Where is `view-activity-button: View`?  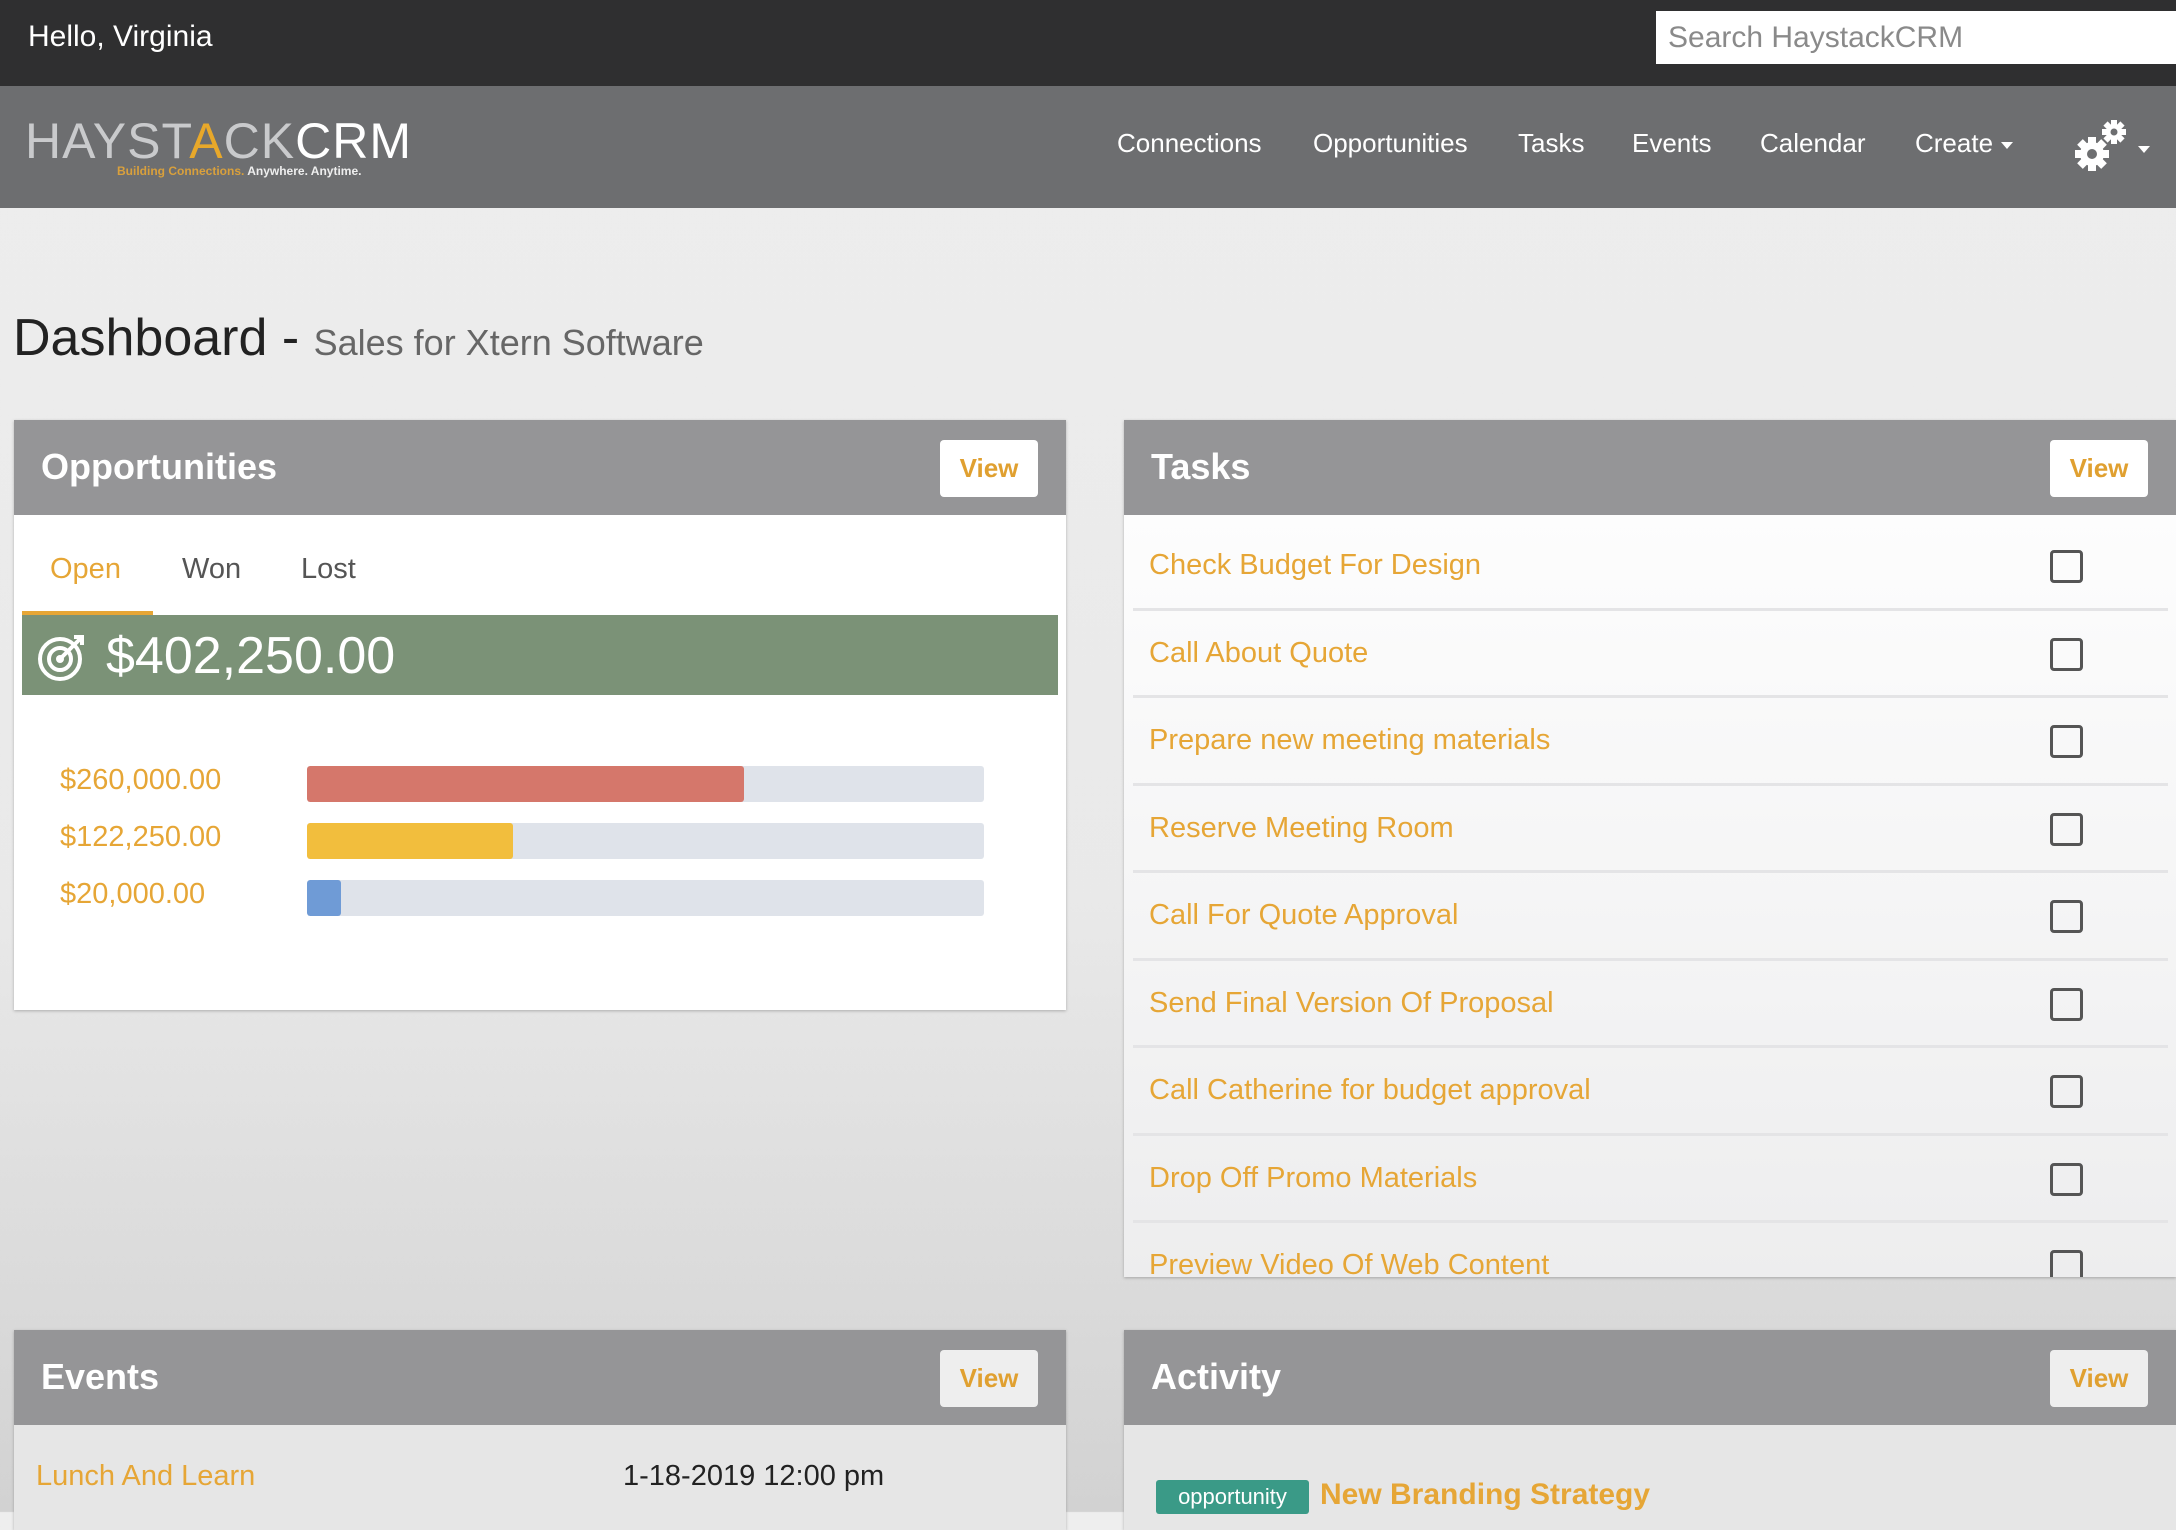 view-activity-button: View is located at coordinates (2099, 1378).